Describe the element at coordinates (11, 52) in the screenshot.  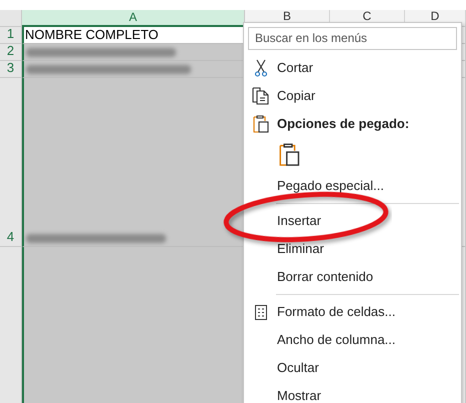
I see `row-header: 2` at that location.